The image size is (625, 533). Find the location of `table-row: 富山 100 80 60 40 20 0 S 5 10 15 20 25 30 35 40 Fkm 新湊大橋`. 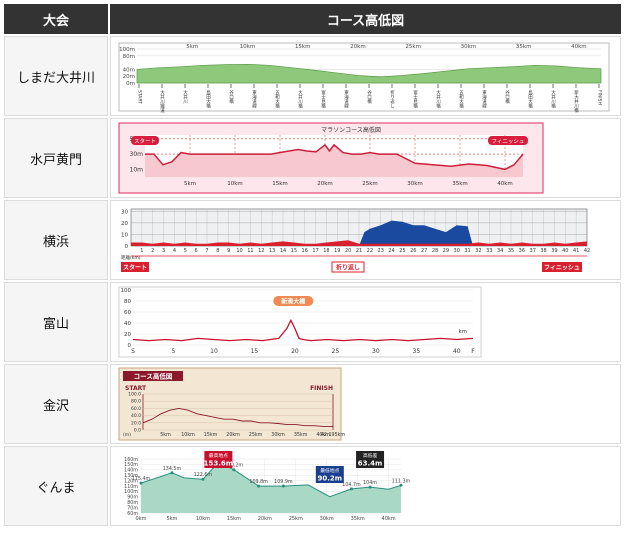

table-row: 富山 100 80 60 40 20 0 S 5 10 15 20 25 30 35 40 Fkm 新湊大橋 is located at coordinates (312, 322).